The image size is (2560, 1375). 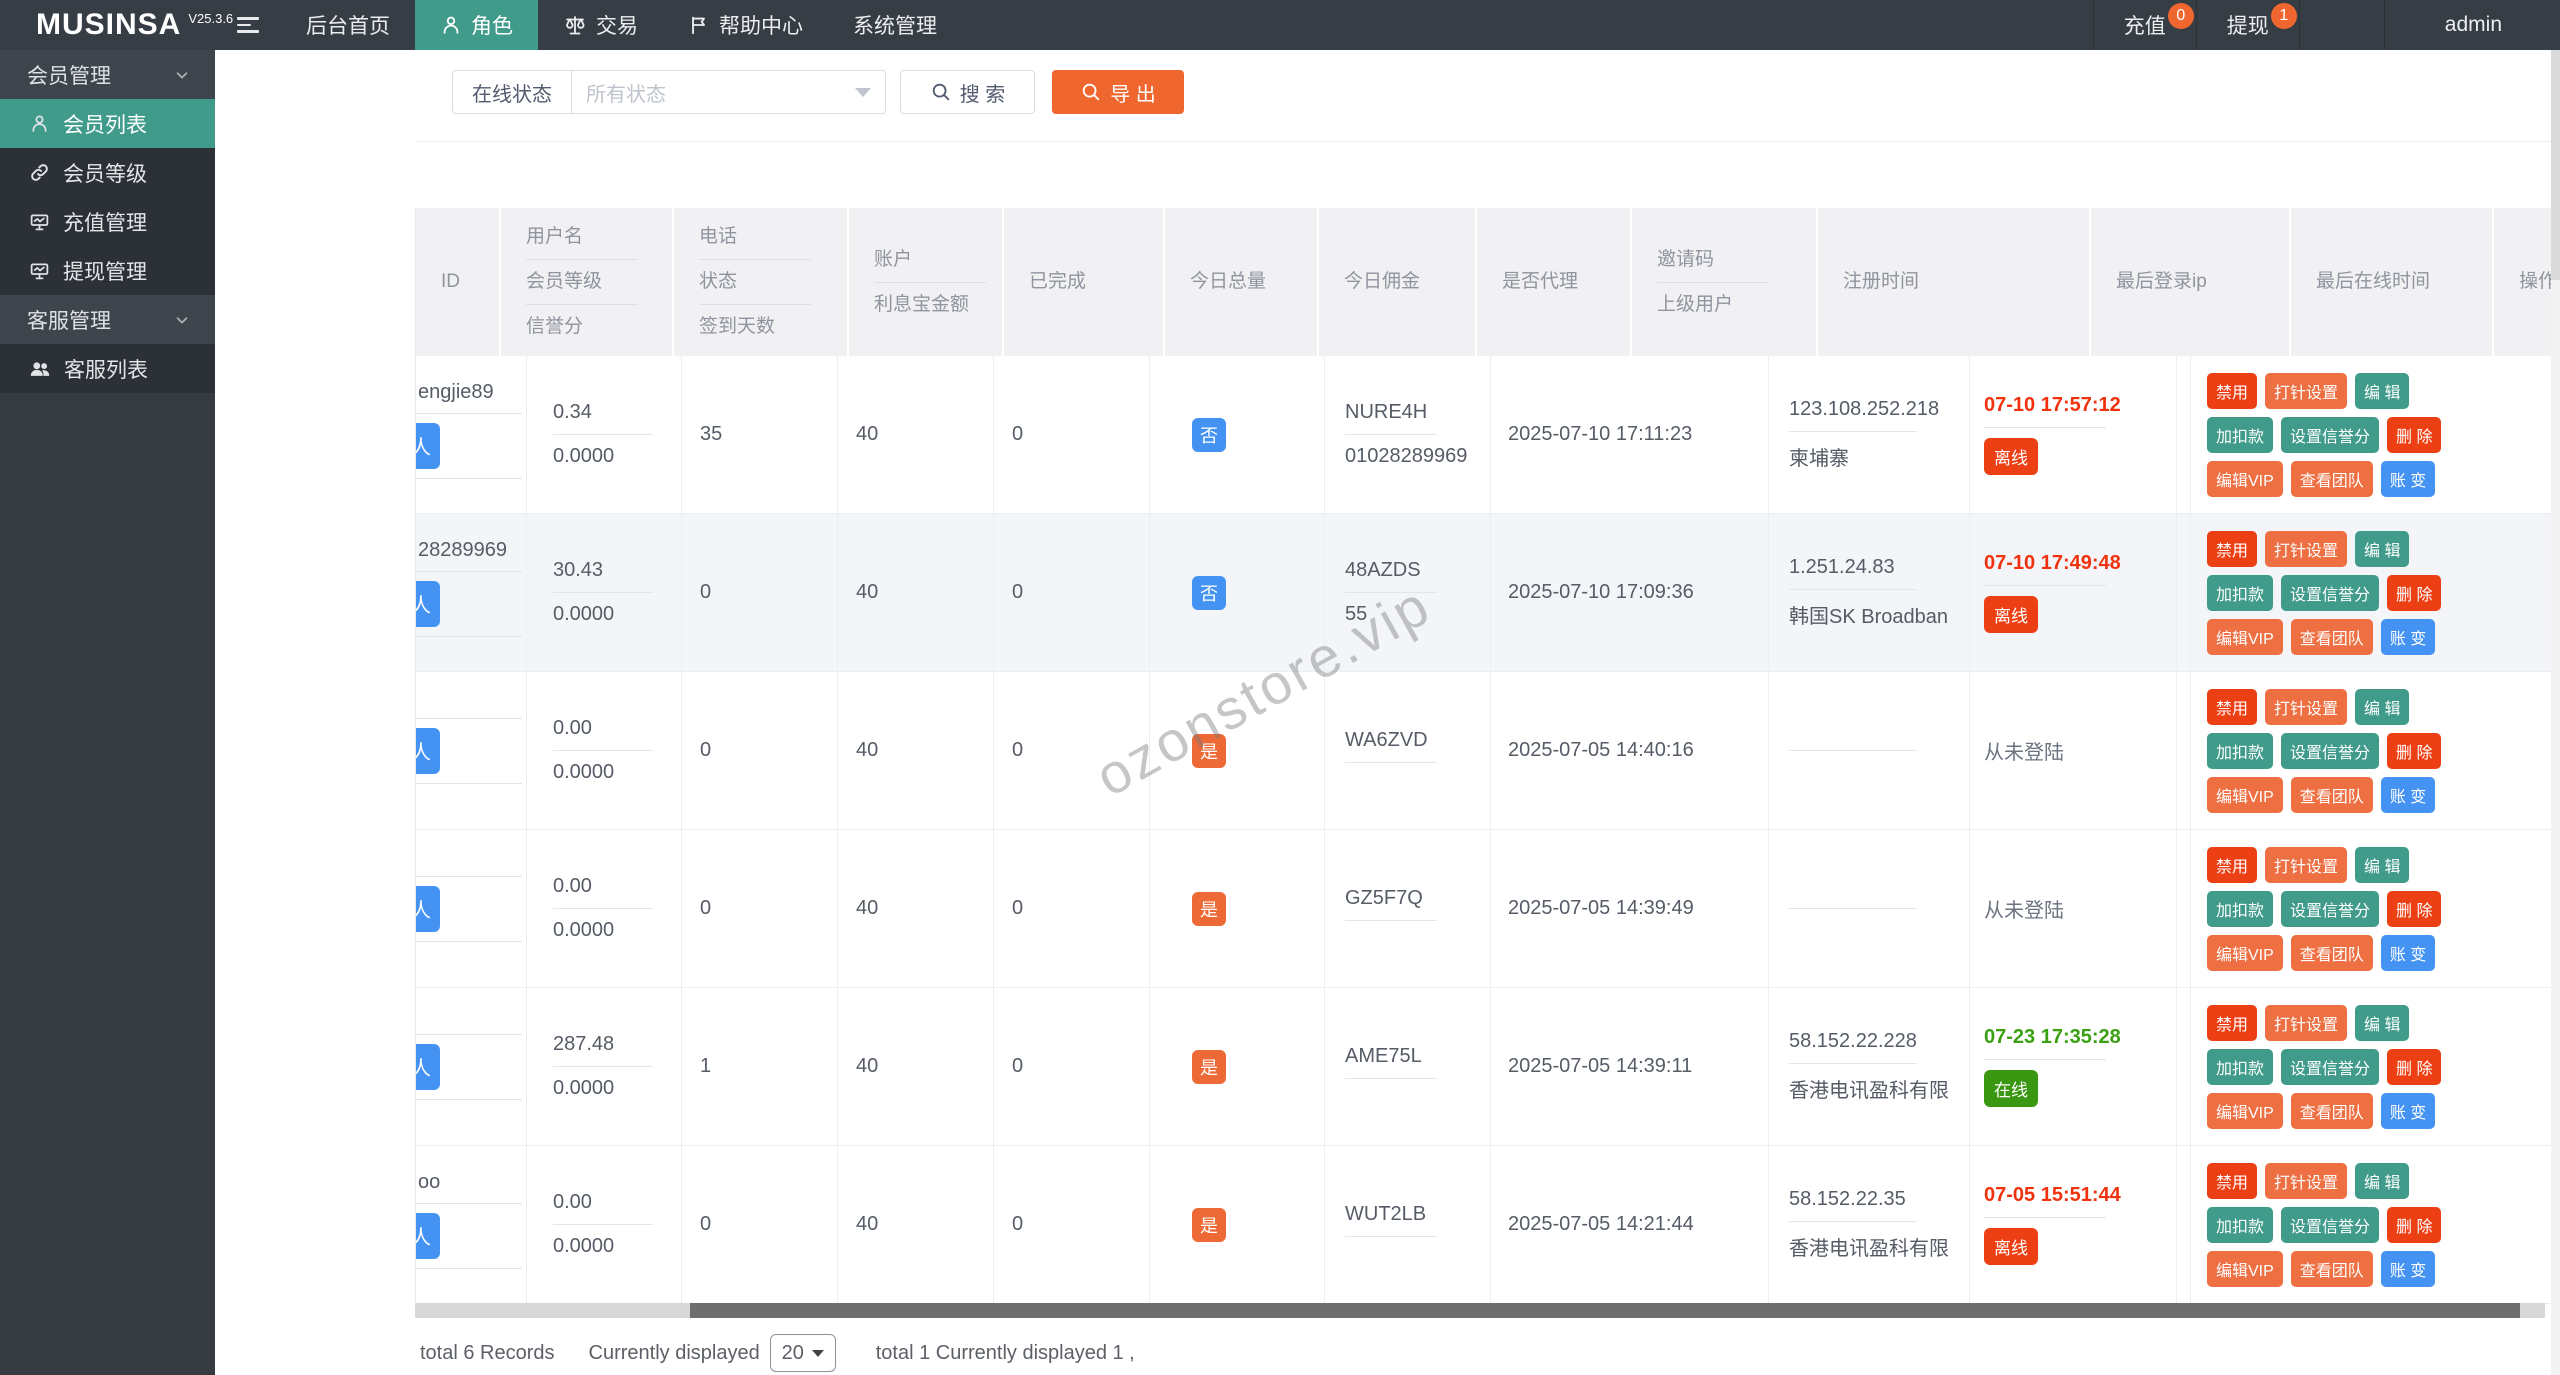 What do you see at coordinates (2011, 614) in the screenshot?
I see `online-status-badge: 离线` at bounding box center [2011, 614].